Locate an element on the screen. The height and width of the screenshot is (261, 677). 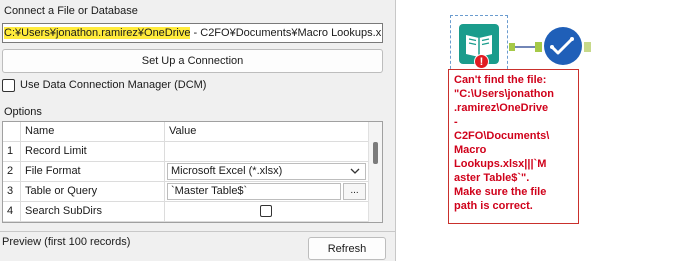
scrollbar-thumb is located at coordinates (375, 153).